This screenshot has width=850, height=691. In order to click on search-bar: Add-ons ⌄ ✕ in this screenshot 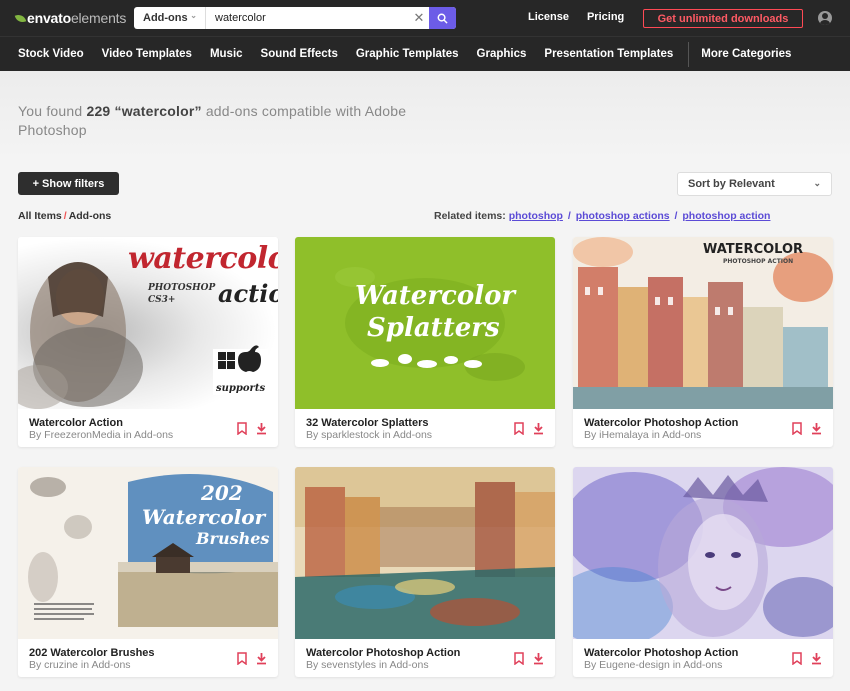, I will do `click(295, 18)`.